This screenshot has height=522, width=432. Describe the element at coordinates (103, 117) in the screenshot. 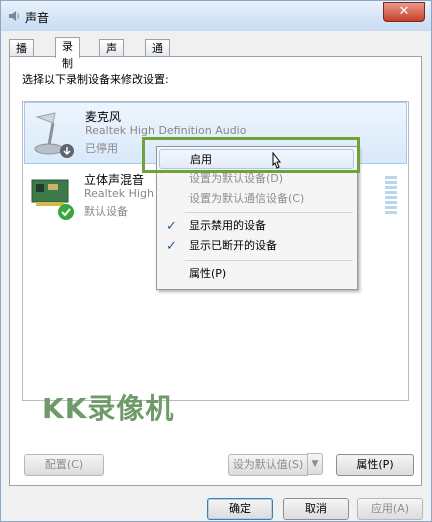

I see `device-name: 麦克风` at that location.